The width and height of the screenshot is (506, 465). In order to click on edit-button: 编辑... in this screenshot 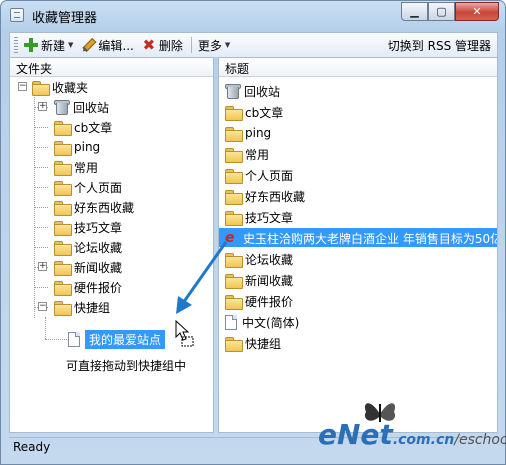, I will do `click(107, 45)`.